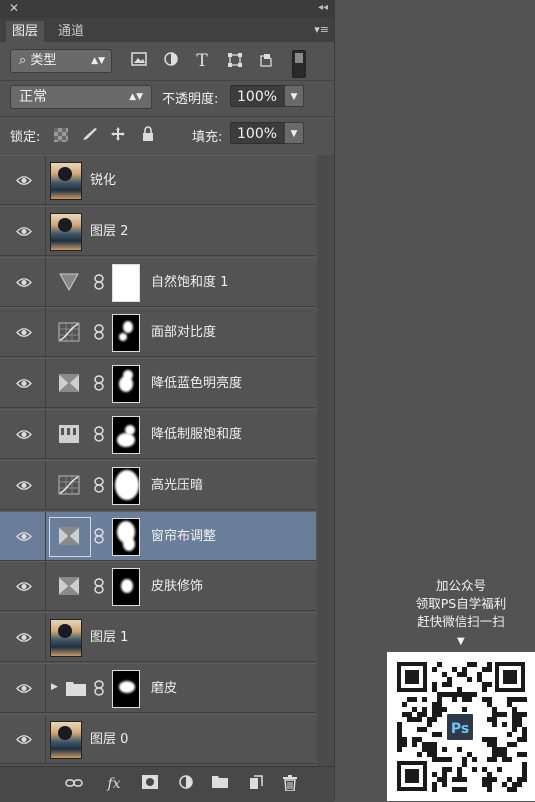  I want to click on scrollbar, so click(325, 460).